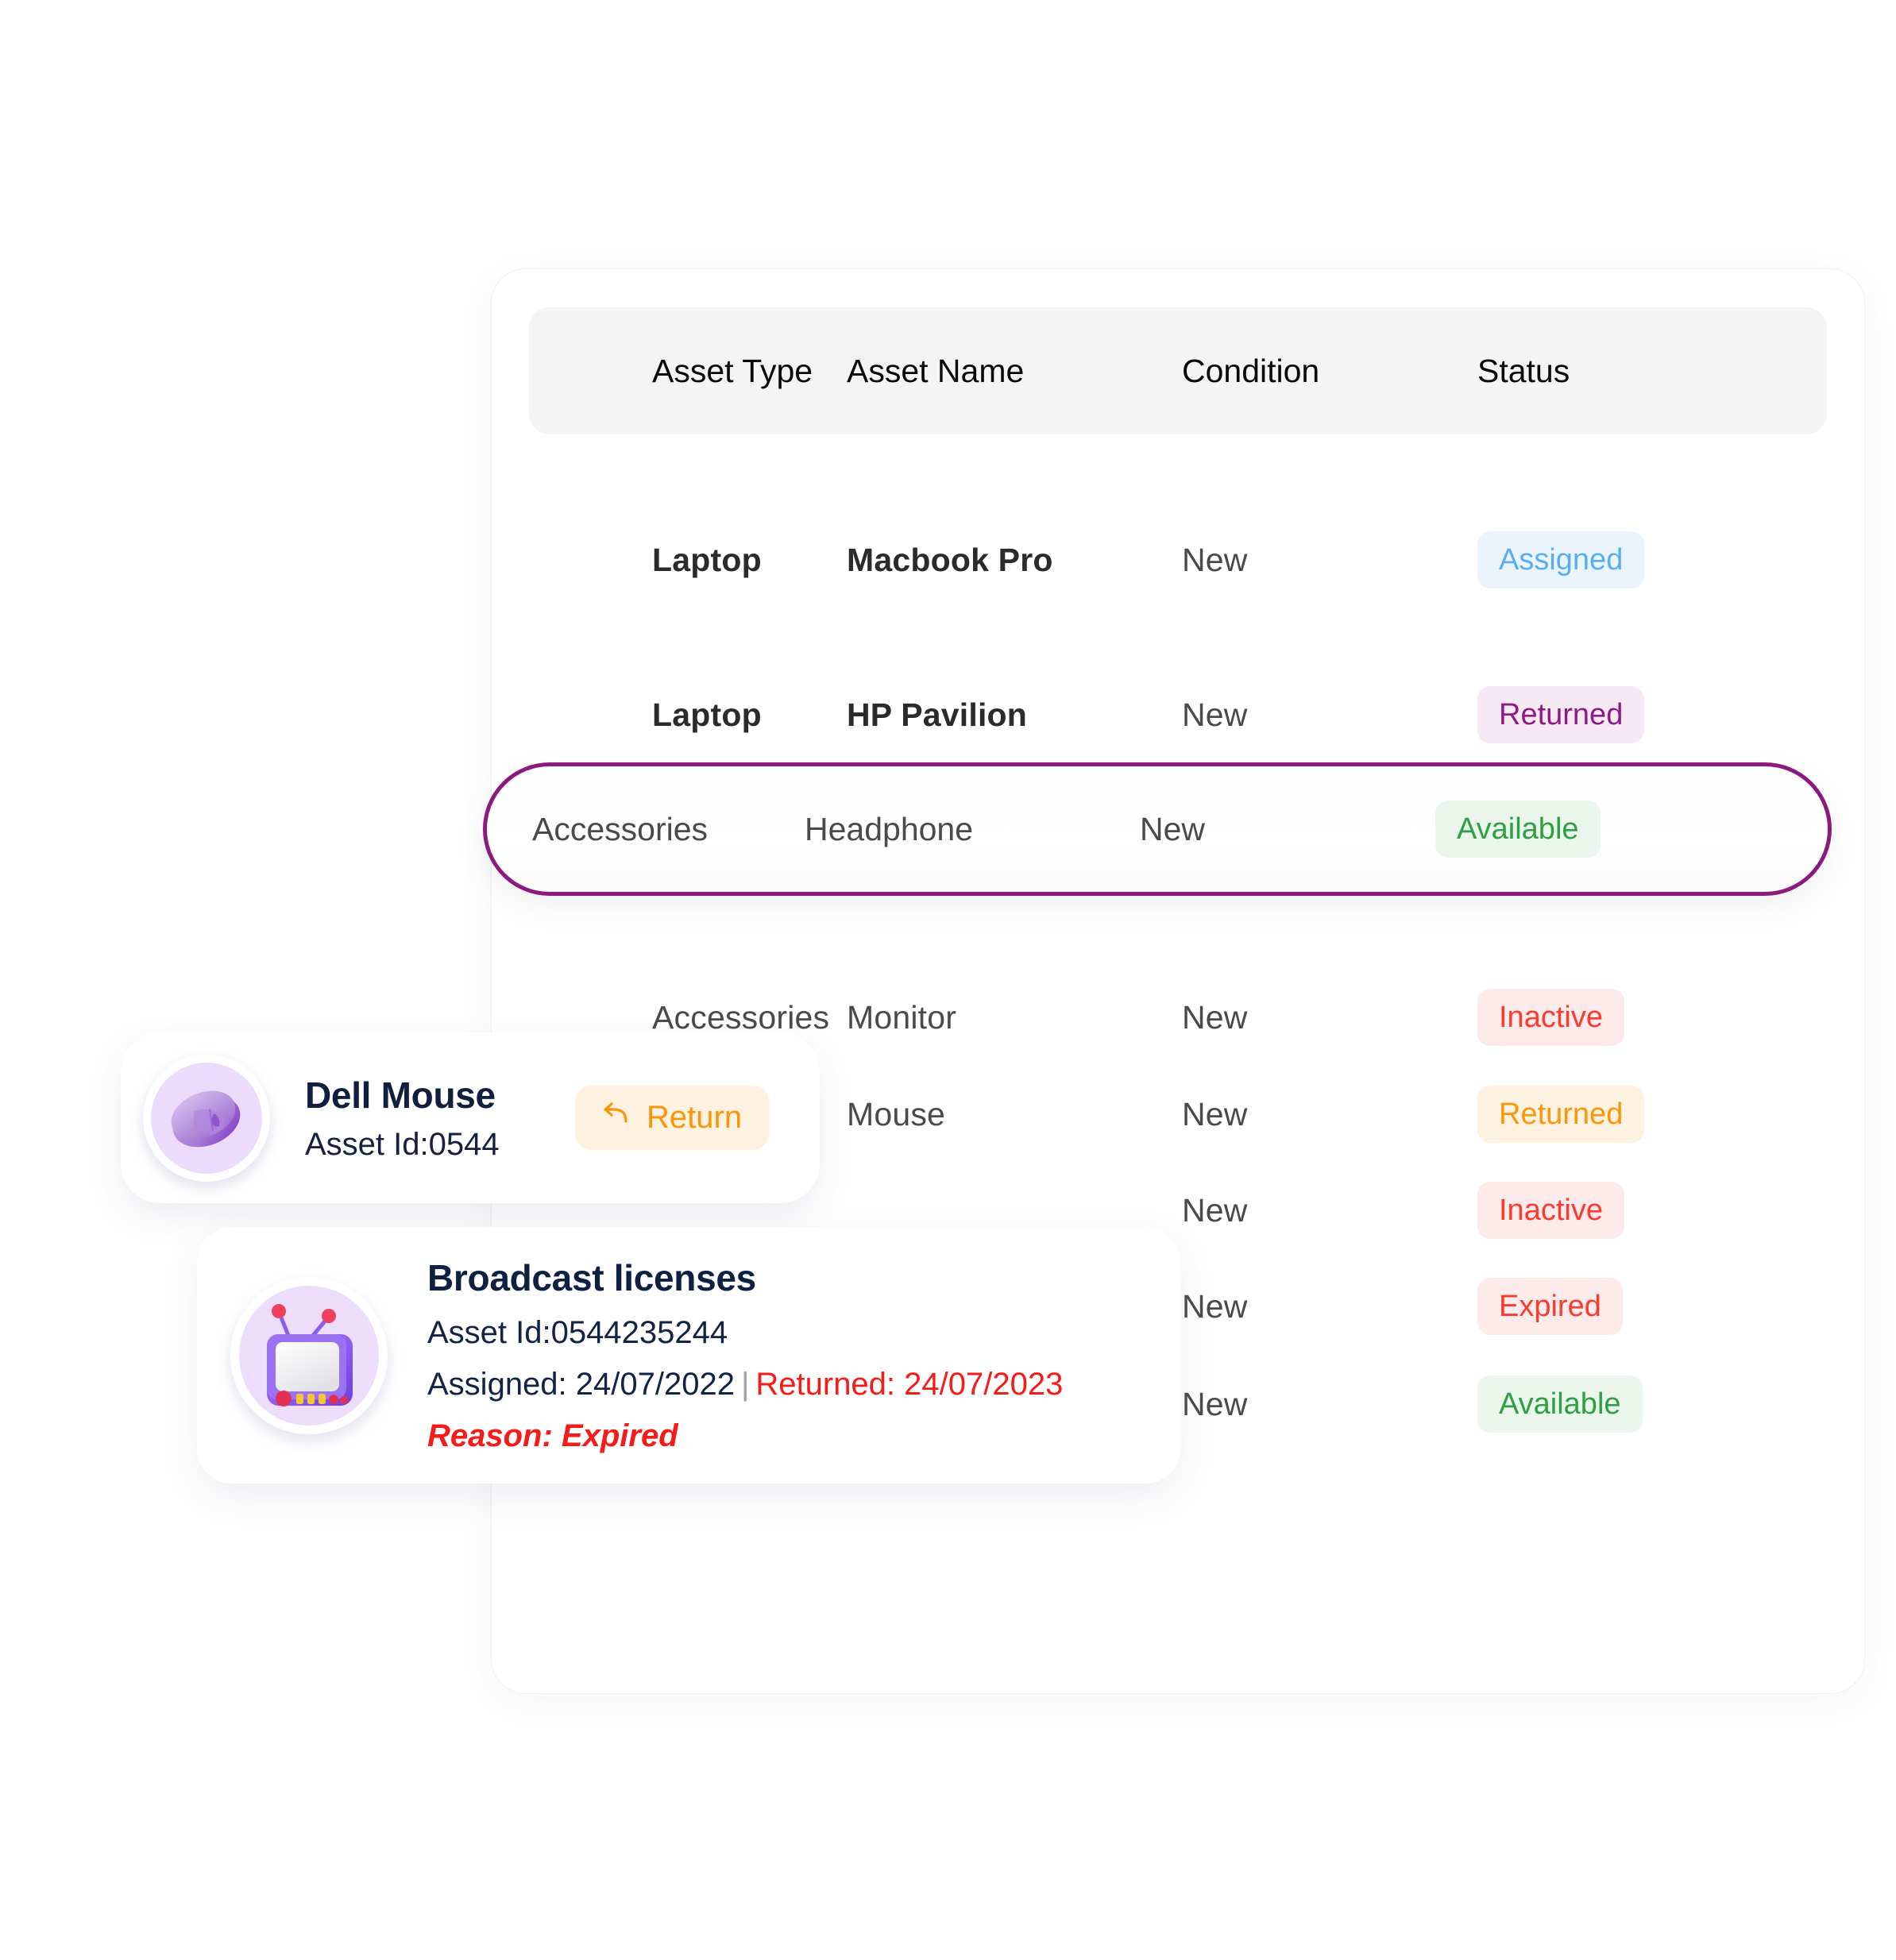  I want to click on table-row: Laptop Macbook Pro New Assigned, so click(1178, 560).